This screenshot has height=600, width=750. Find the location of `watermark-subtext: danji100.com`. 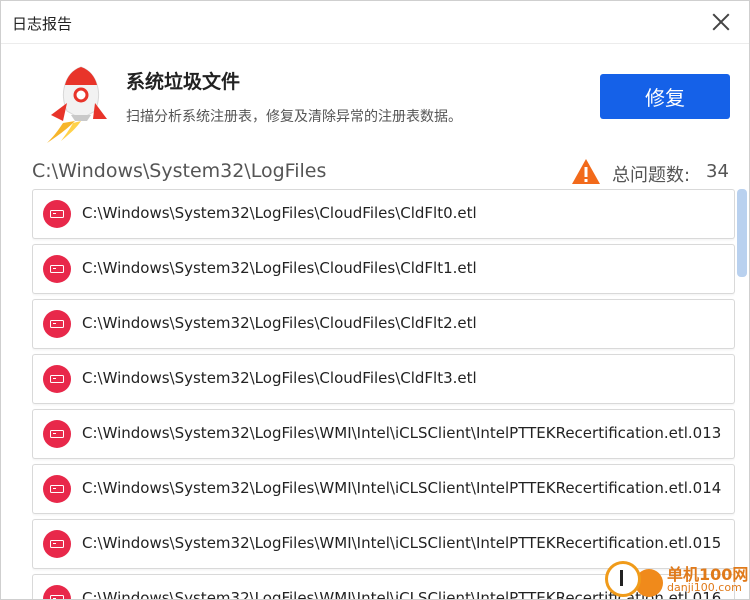

watermark-subtext: danji100.com is located at coordinates (704, 587).